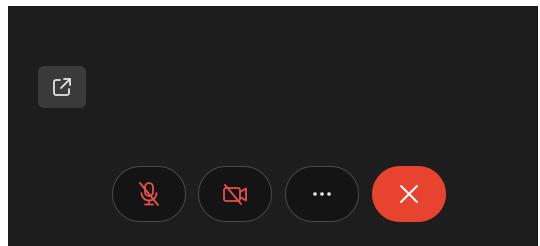 This screenshot has height=246, width=540. I want to click on microphone-off-icon, so click(149, 194).